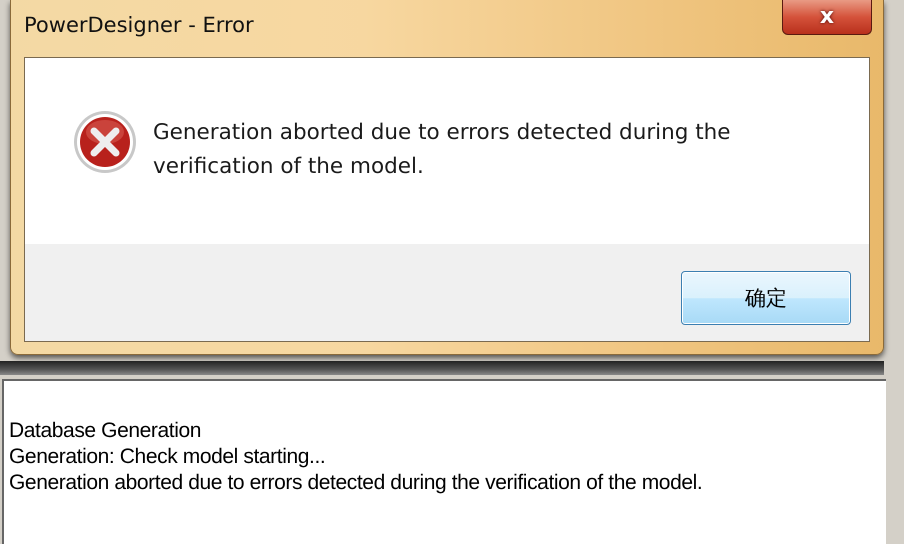  Describe the element at coordinates (766, 298) in the screenshot. I see `ok-button: 确定` at that location.